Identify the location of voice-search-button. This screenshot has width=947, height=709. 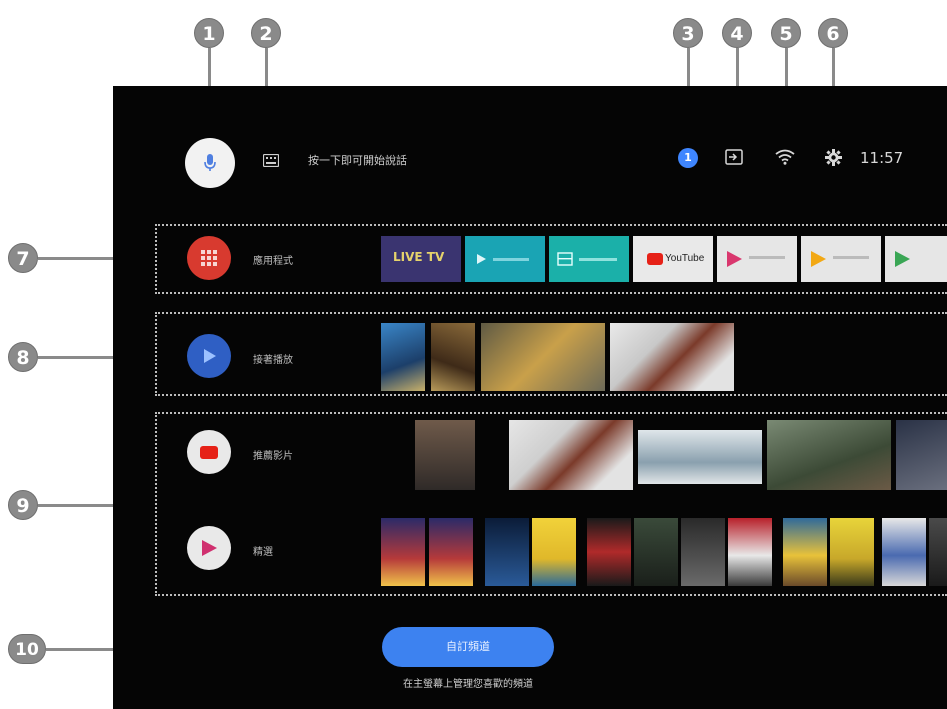
(210, 163).